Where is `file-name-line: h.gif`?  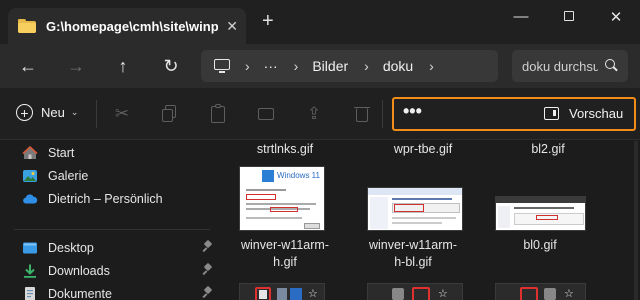
file-name-line: h.gif is located at coordinates (285, 262).